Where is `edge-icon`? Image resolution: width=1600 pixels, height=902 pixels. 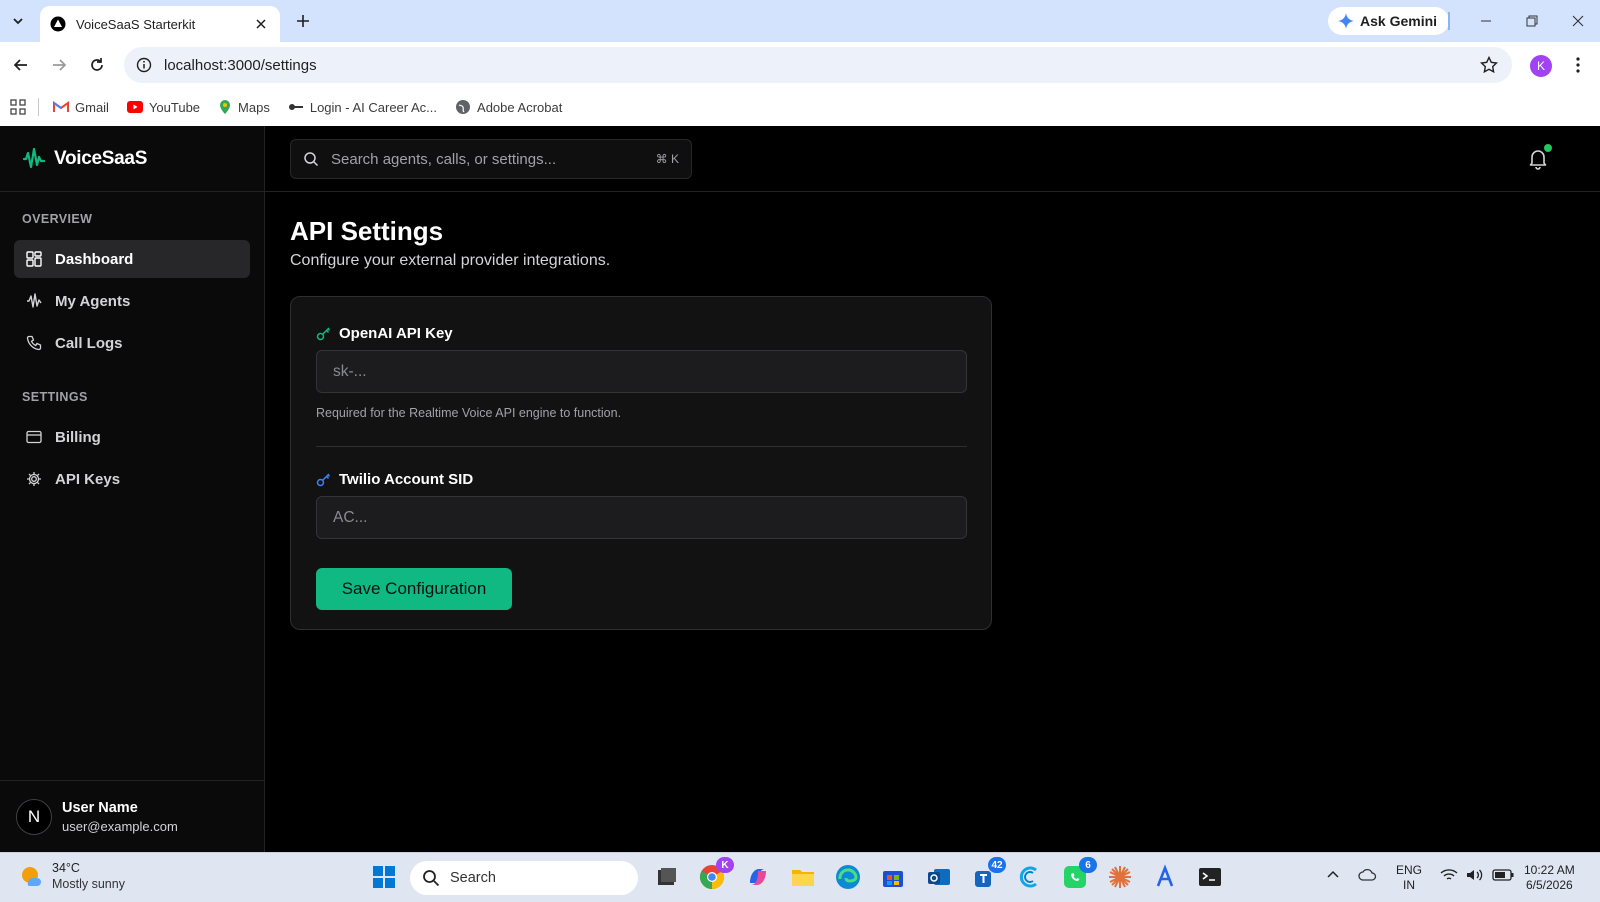
edge-icon is located at coordinates (848, 877).